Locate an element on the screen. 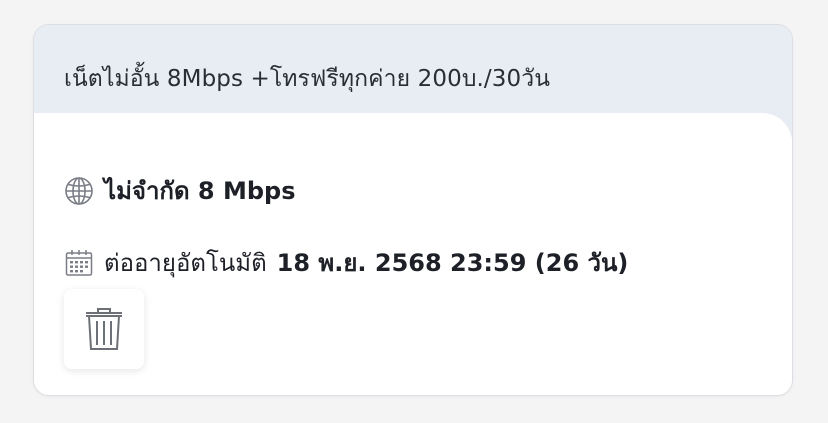  calendar-icon is located at coordinates (79, 263).